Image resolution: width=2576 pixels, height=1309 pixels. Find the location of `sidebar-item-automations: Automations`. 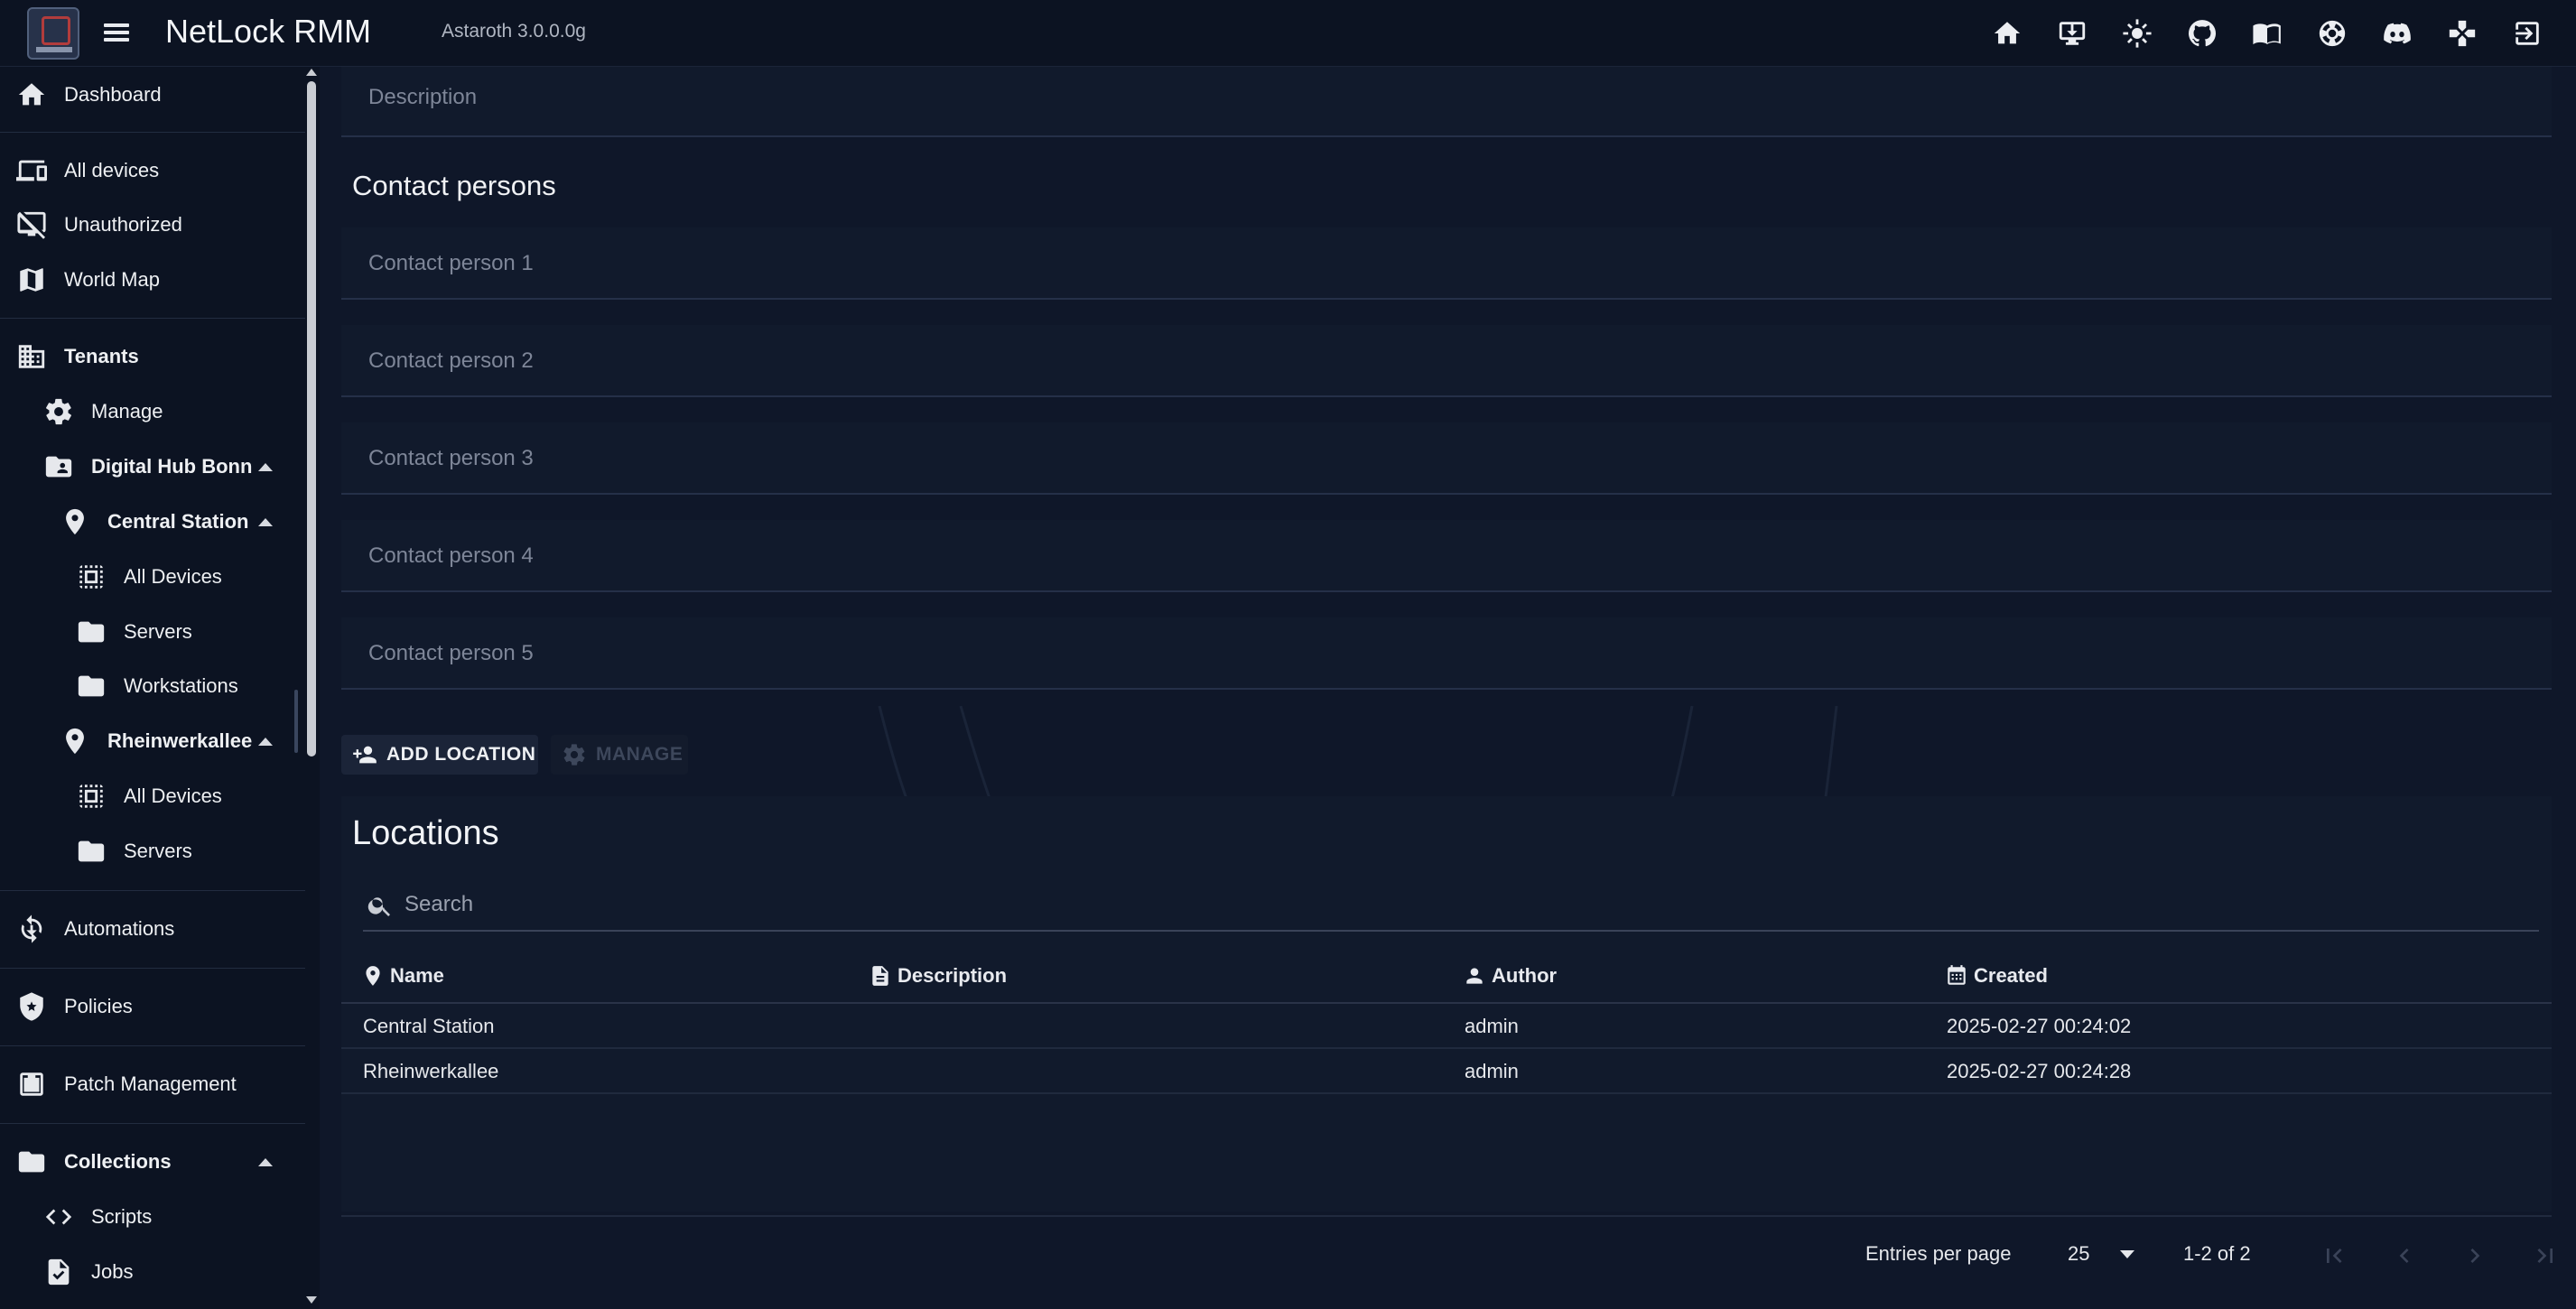

sidebar-item-automations: Automations is located at coordinates (152, 929).